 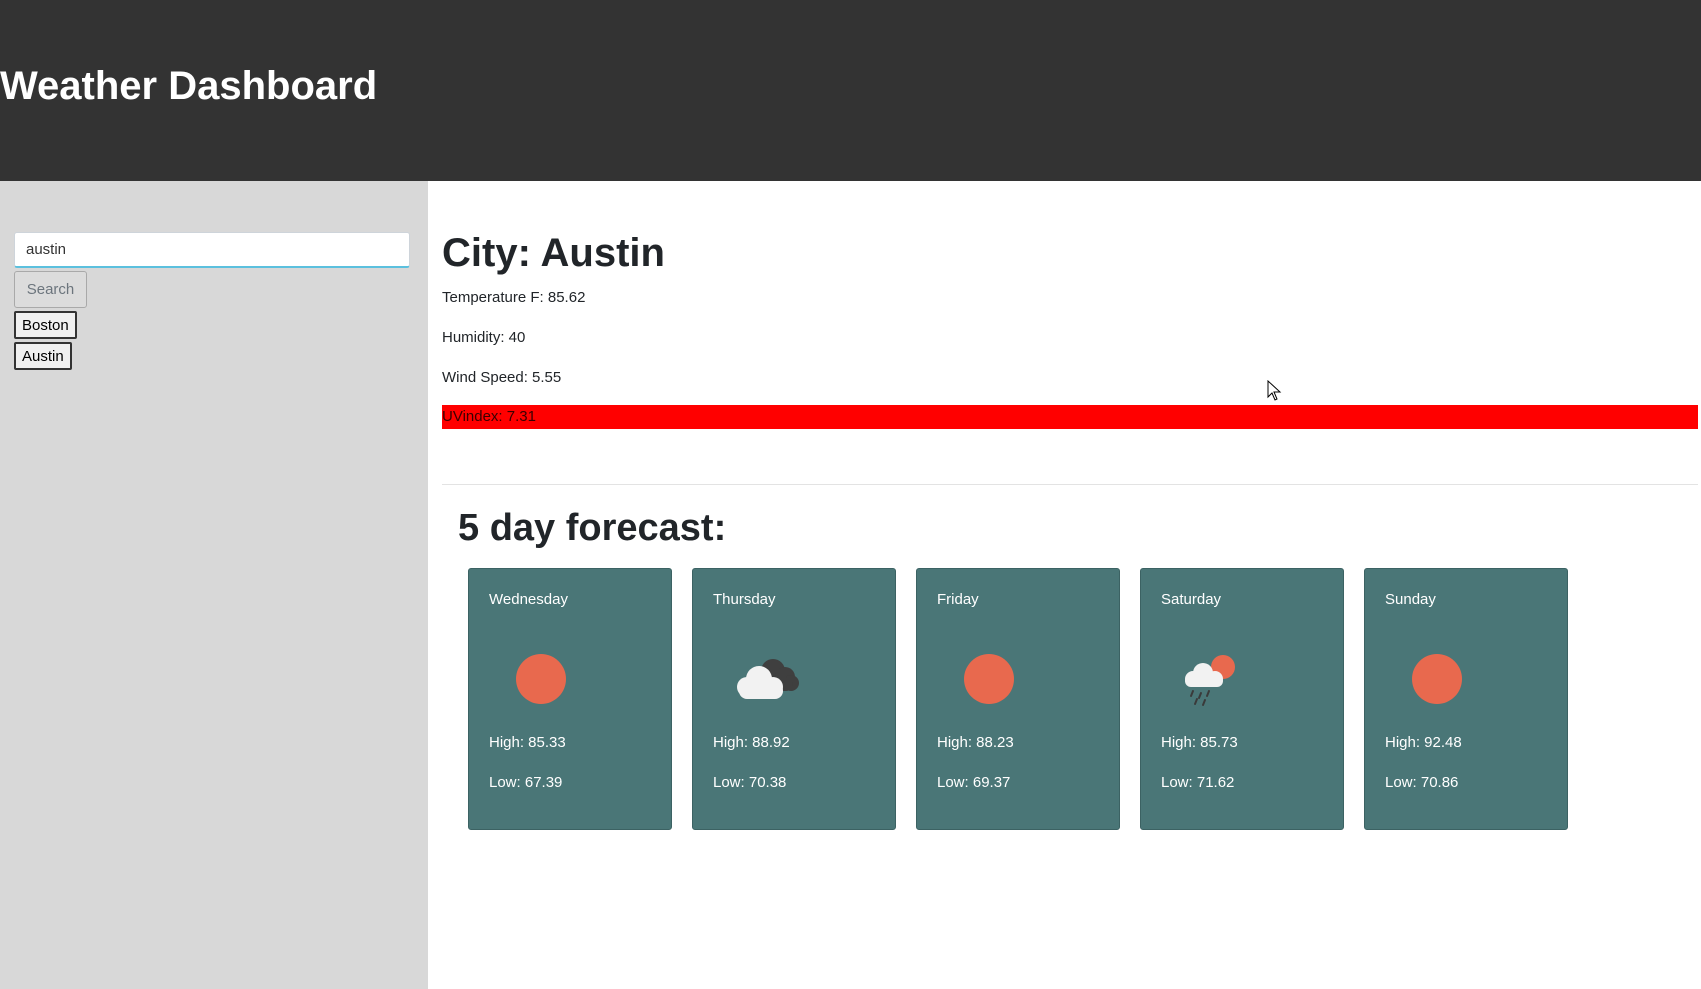 What do you see at coordinates (744, 599) in the screenshot?
I see `forecast-day: Thursday` at bounding box center [744, 599].